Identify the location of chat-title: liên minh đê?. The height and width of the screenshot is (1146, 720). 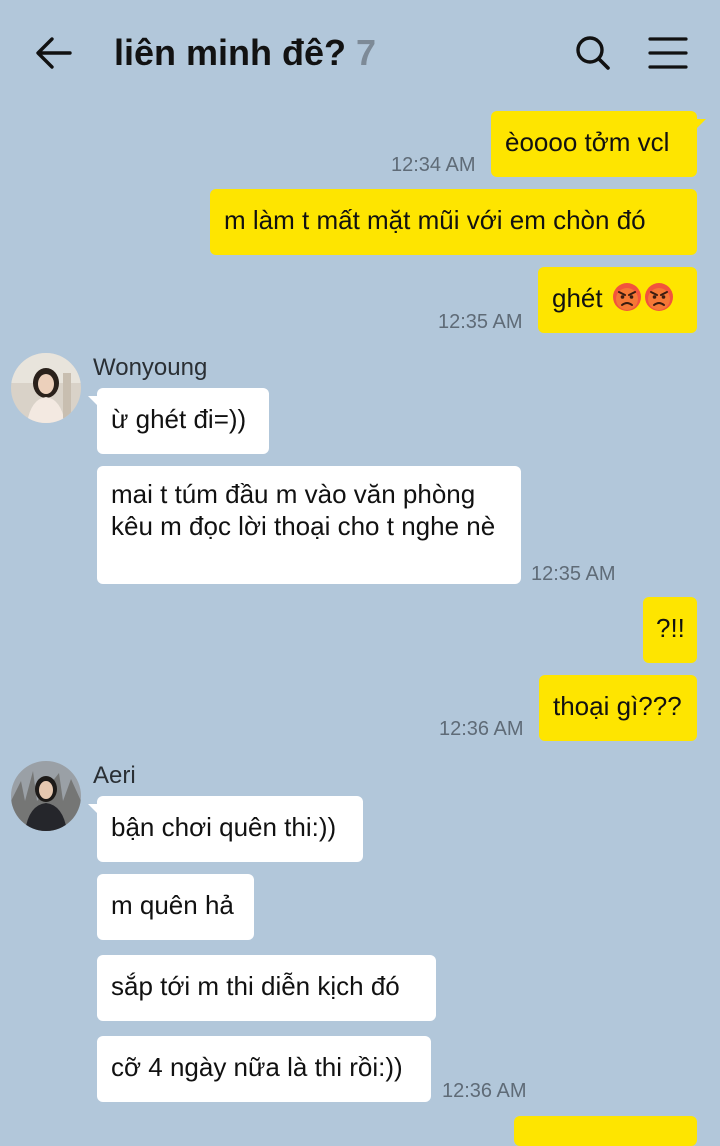
(230, 52).